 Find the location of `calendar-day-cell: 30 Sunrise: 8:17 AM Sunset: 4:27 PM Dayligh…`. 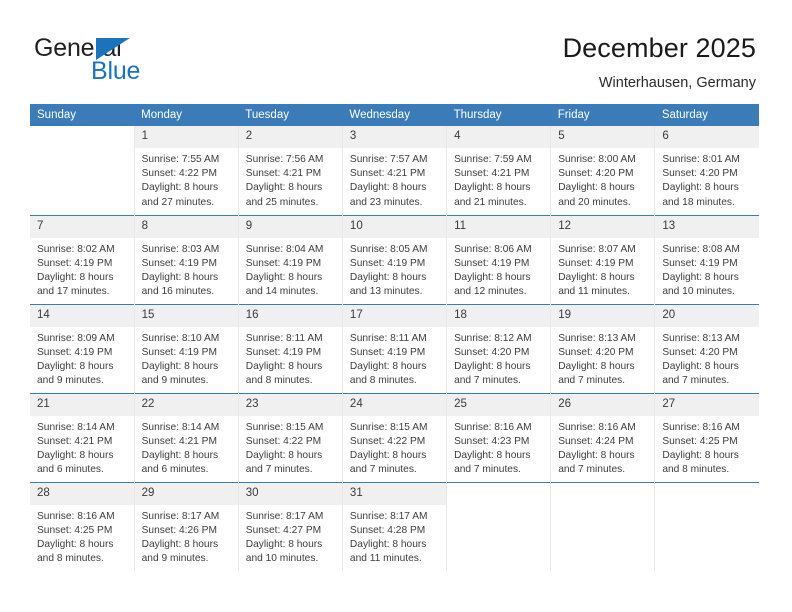

calendar-day-cell: 30 Sunrise: 8:17 AM Sunset: 4:27 PM Dayligh… is located at coordinates (290, 526).